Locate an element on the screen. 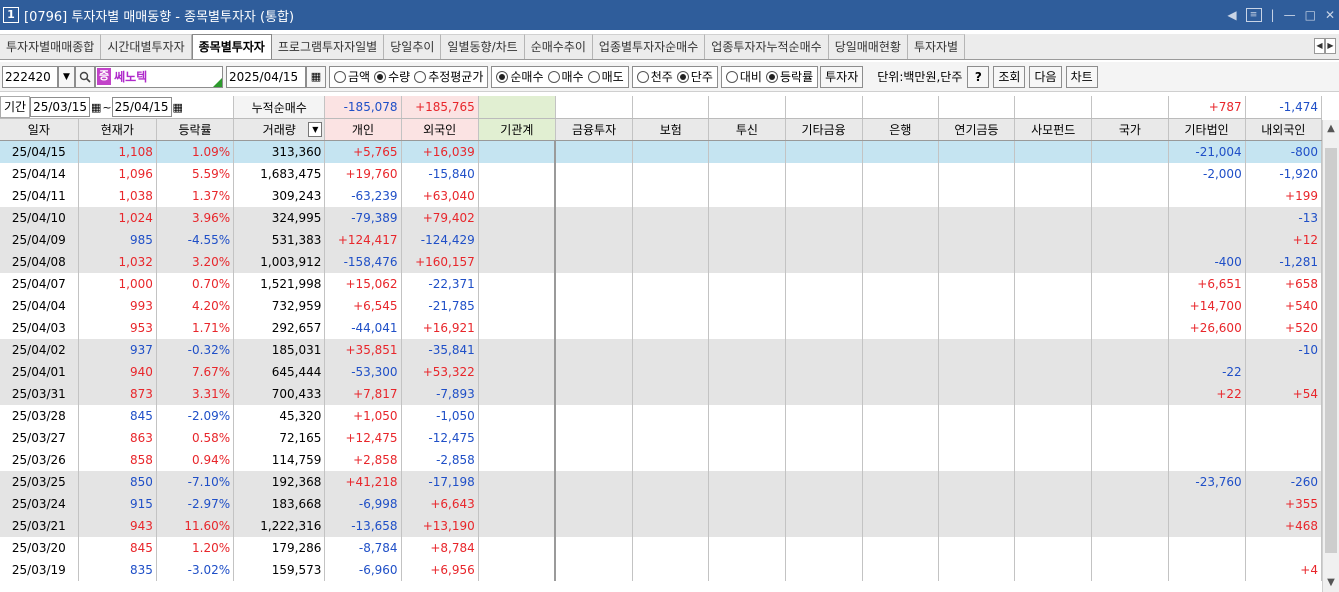 The image size is (1339, 592). table-row: 25/03/19 835 -3.02% 159,573 -6,960 +6,956 +4 is located at coordinates (661, 569).